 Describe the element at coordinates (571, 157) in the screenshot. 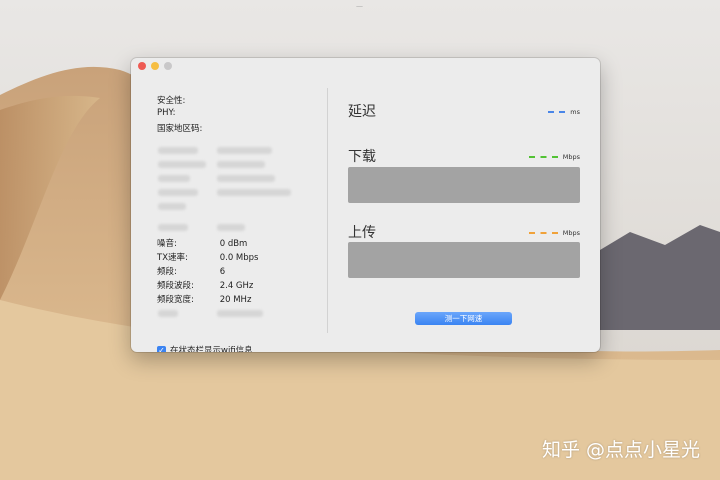

I see `download-unit: Mbps` at that location.